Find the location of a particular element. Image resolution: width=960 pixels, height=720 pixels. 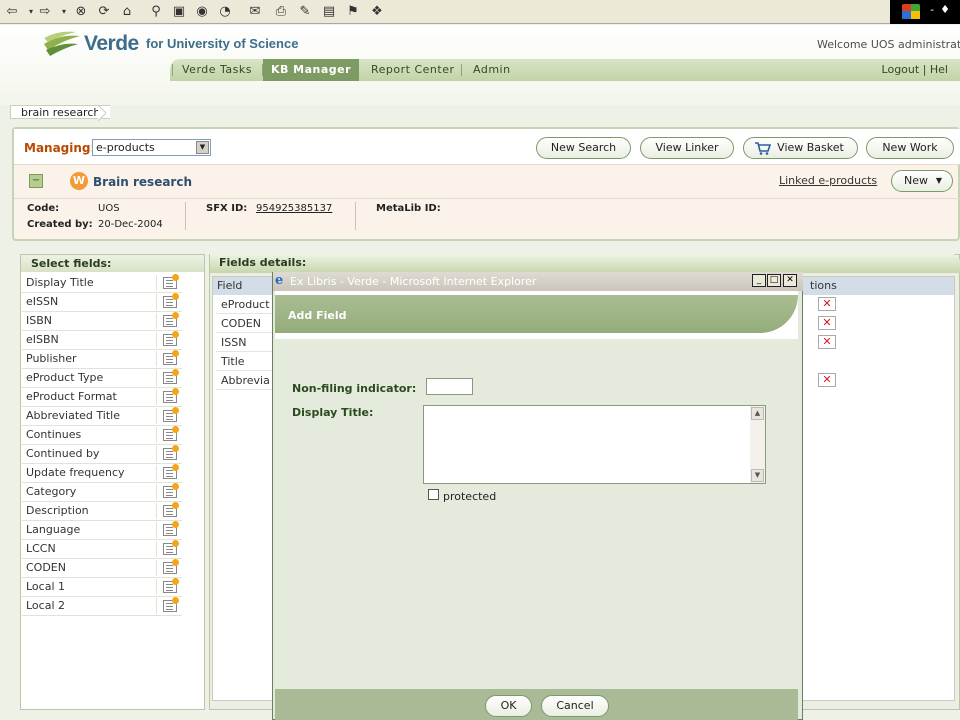

select-field-row: Local 2 is located at coordinates (102, 606).